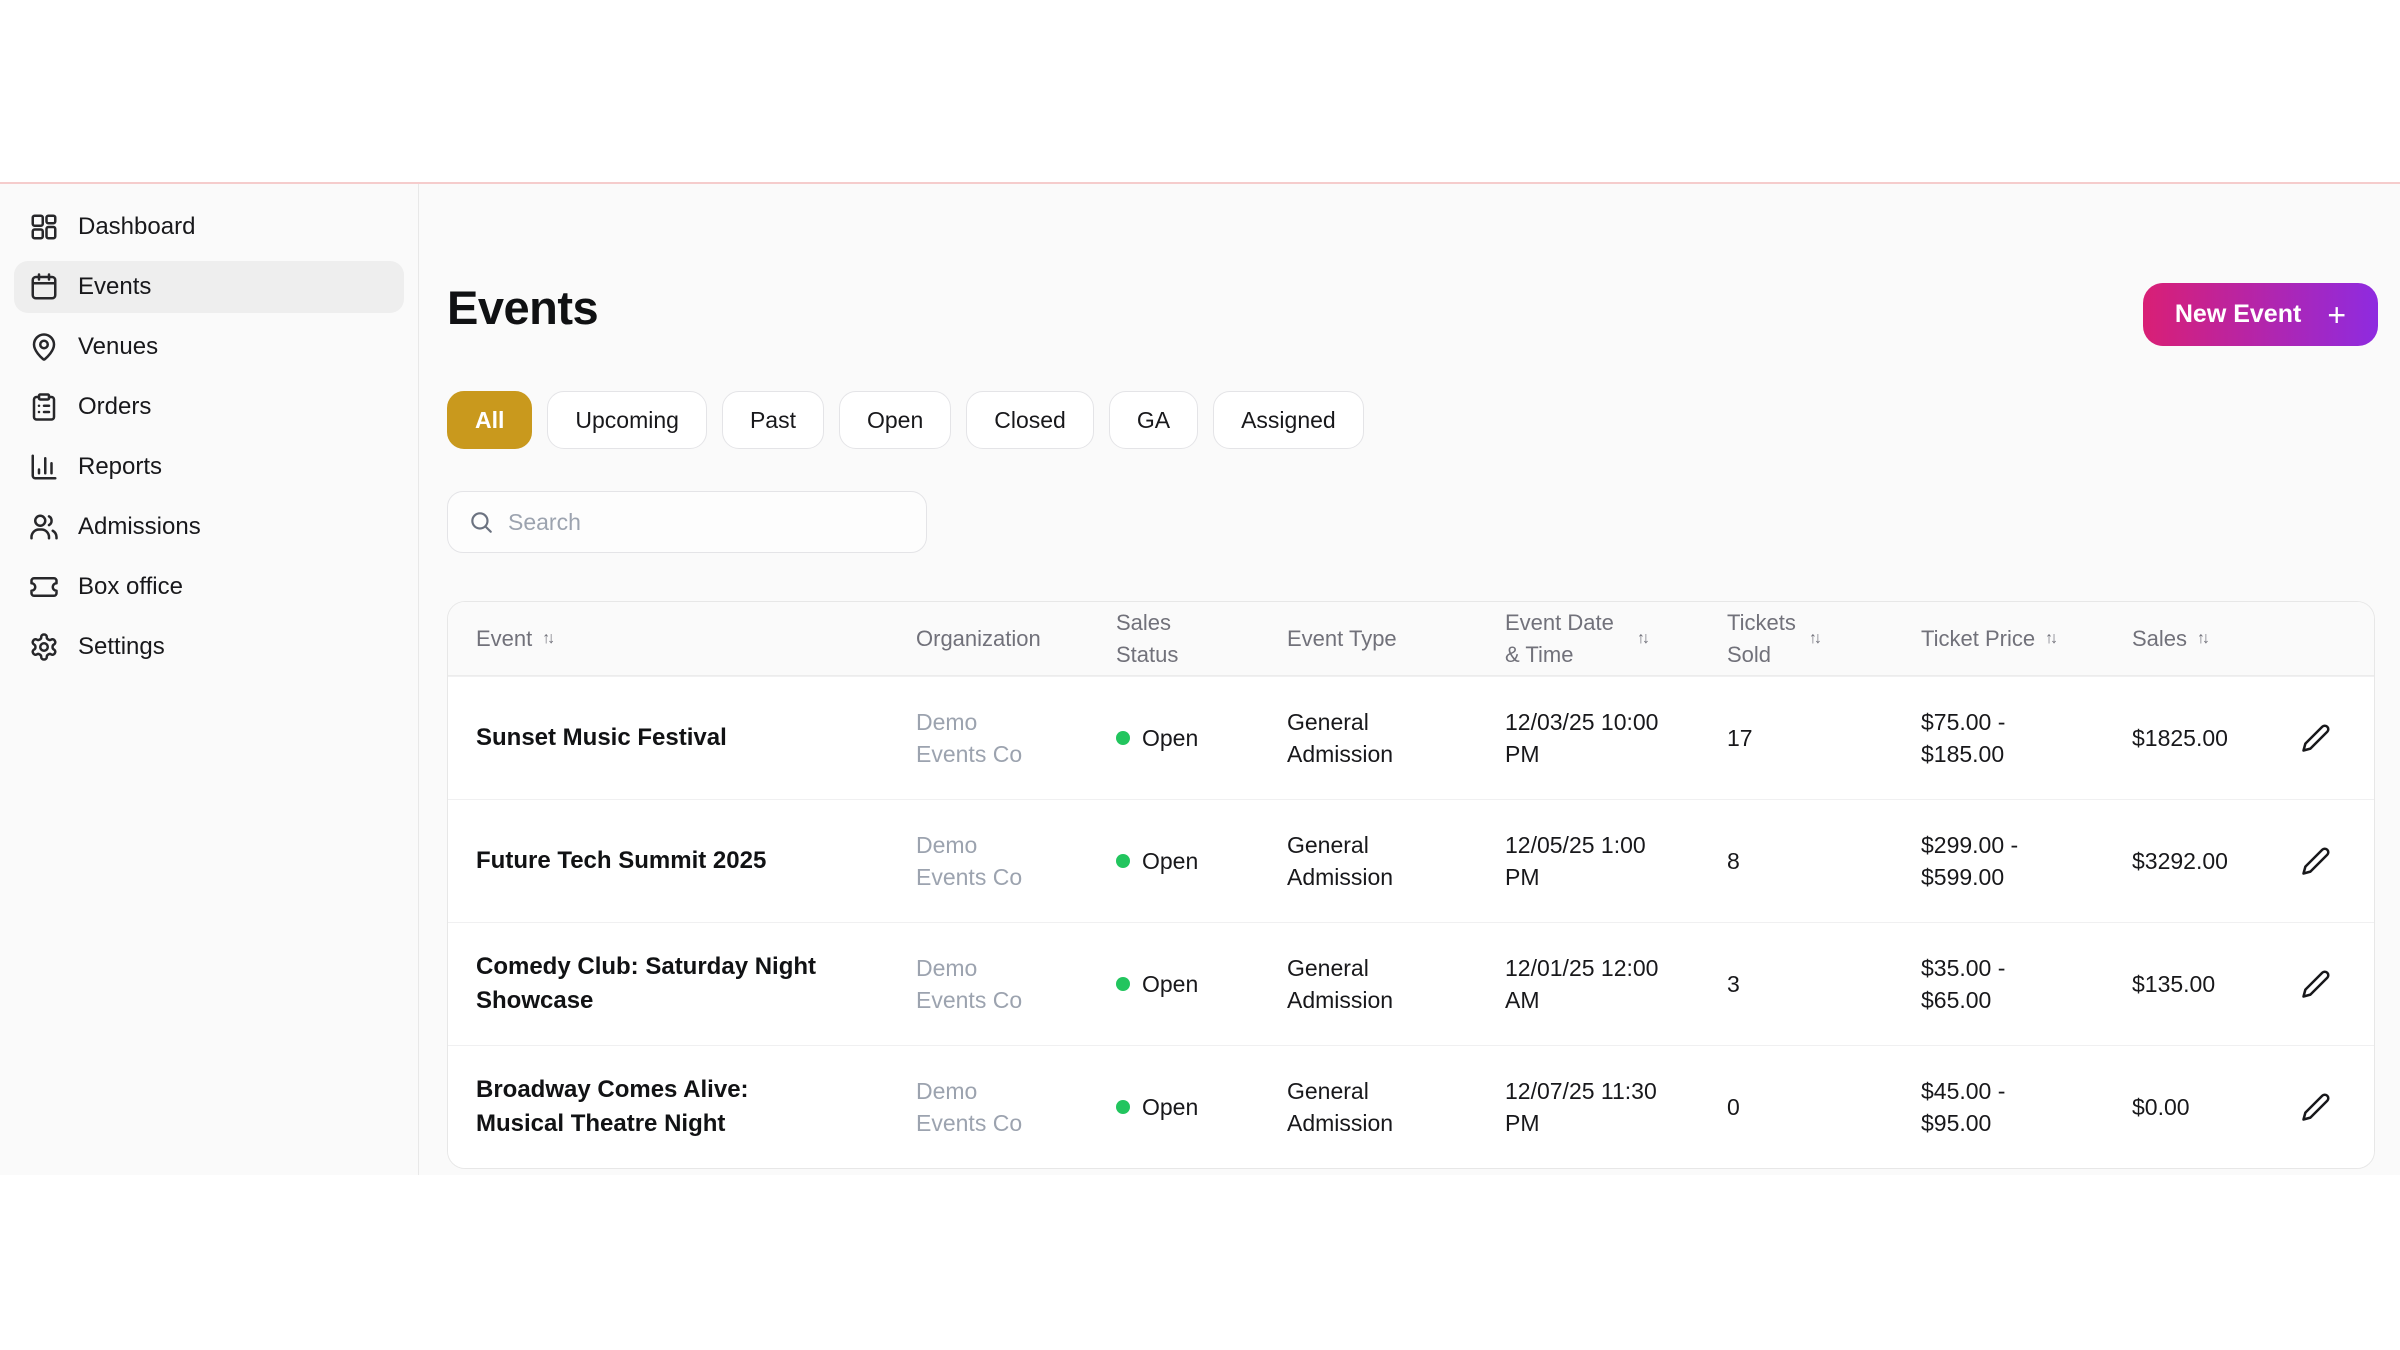  I want to click on new-event-button: New Event +, so click(2260, 314).